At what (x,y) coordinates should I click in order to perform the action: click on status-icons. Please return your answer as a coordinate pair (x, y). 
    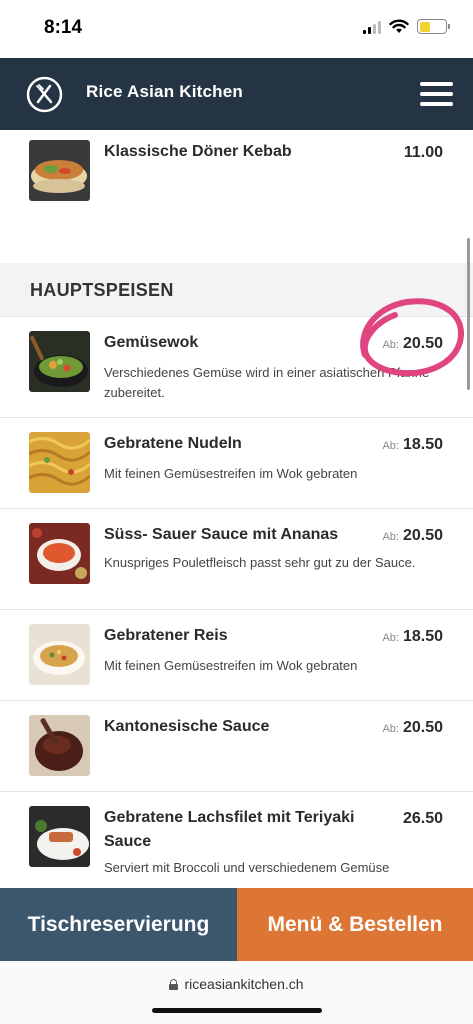
    Looking at the image, I should click on (406, 26).